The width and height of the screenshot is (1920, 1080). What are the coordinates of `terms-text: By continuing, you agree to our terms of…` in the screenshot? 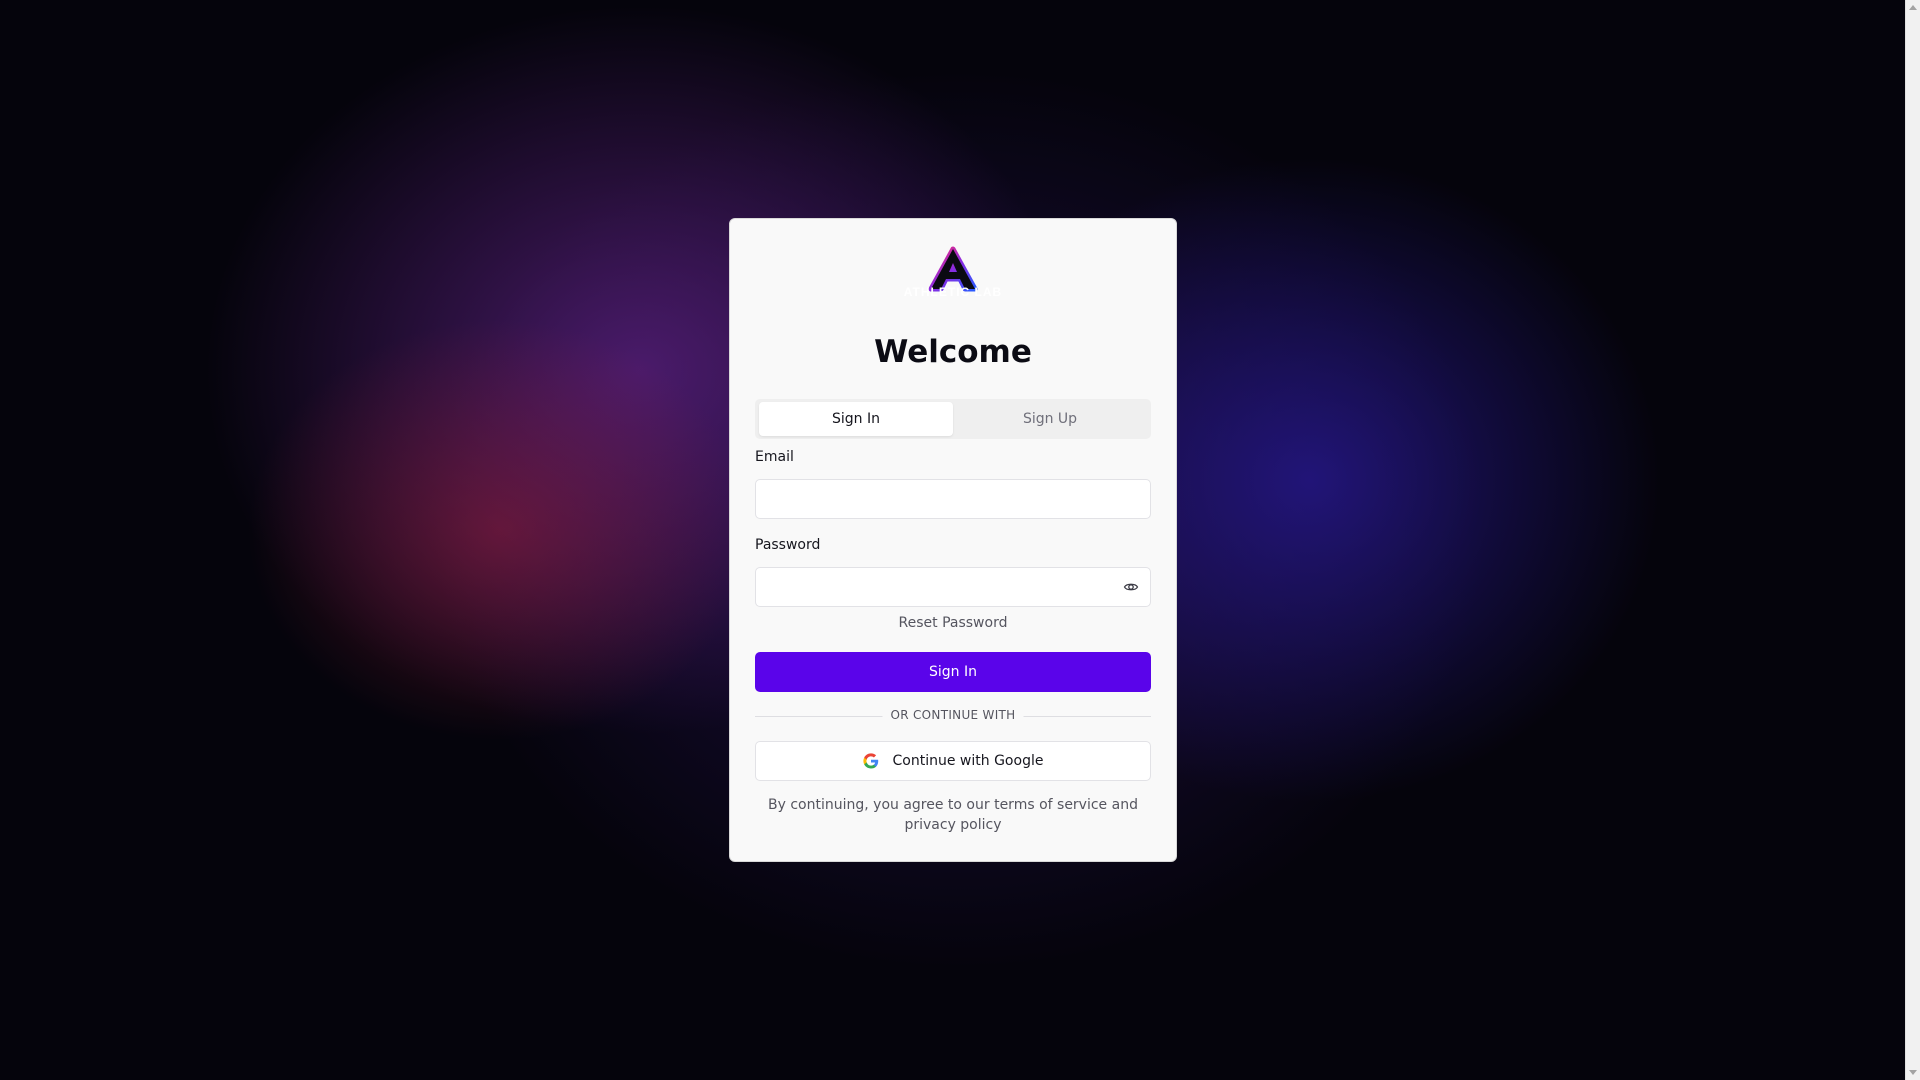 It's located at (953, 815).